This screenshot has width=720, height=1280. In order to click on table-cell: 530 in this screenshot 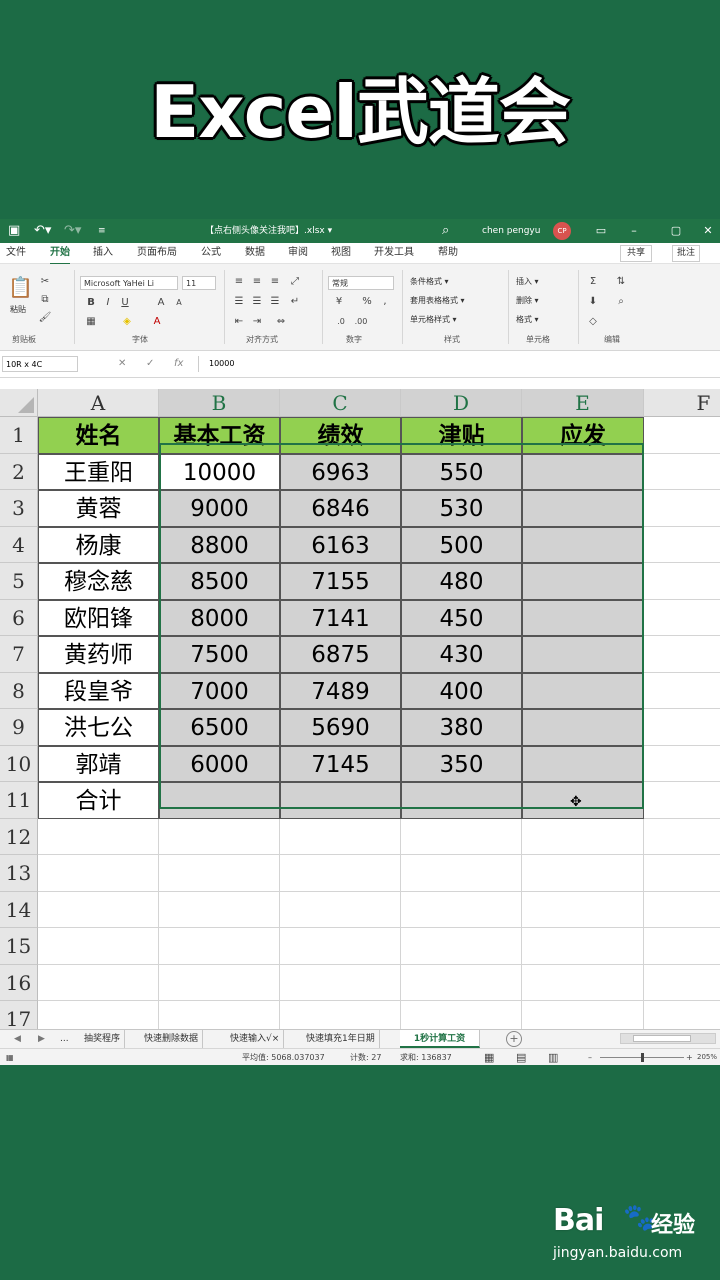, I will do `click(461, 508)`.